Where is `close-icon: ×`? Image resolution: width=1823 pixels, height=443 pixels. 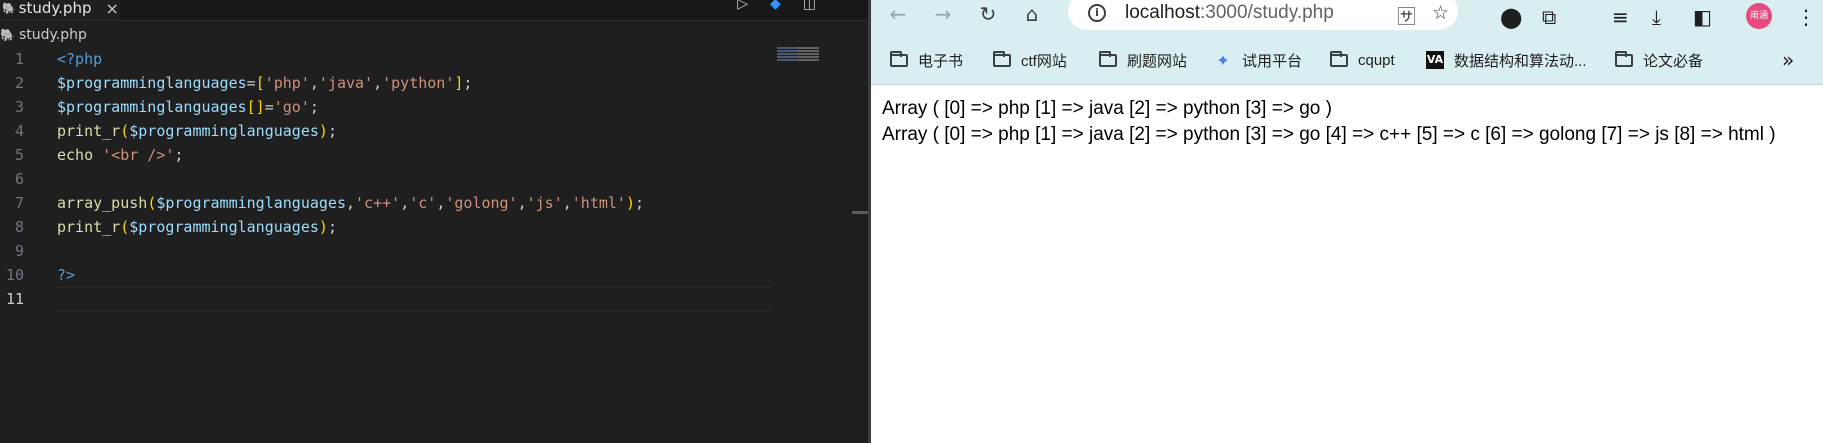
close-icon: × is located at coordinates (111, 9).